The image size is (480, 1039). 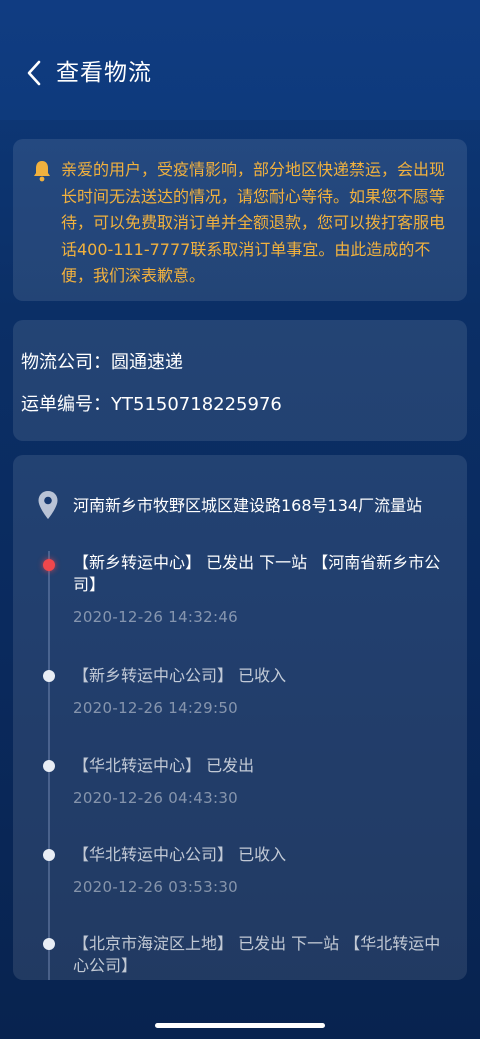 I want to click on chevron-left-icon, so click(x=34, y=73).